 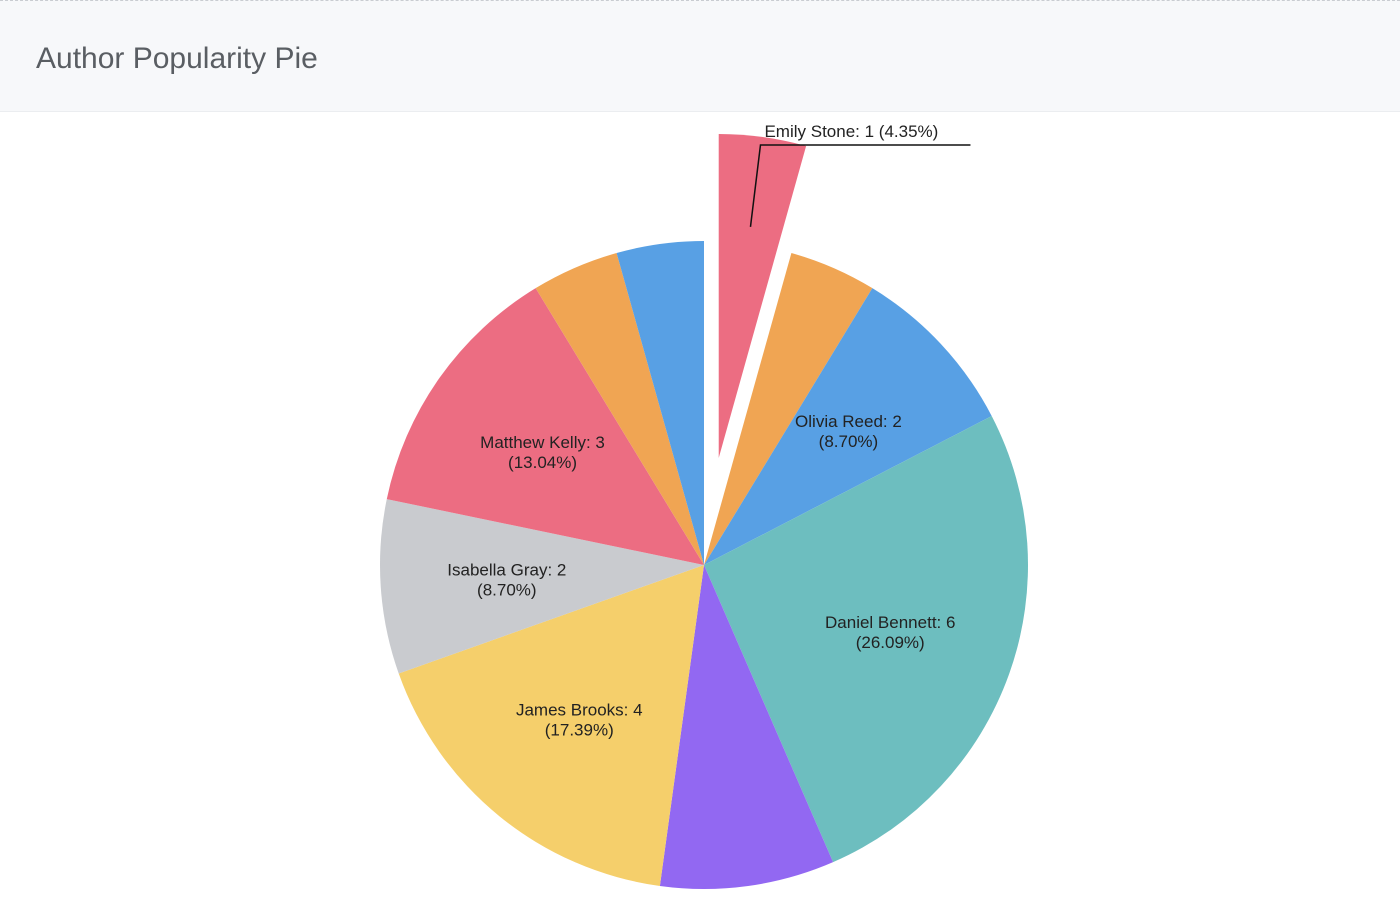 What do you see at coordinates (542, 462) in the screenshot?
I see `slice-percent-matthew-kelly: (13.04%)` at bounding box center [542, 462].